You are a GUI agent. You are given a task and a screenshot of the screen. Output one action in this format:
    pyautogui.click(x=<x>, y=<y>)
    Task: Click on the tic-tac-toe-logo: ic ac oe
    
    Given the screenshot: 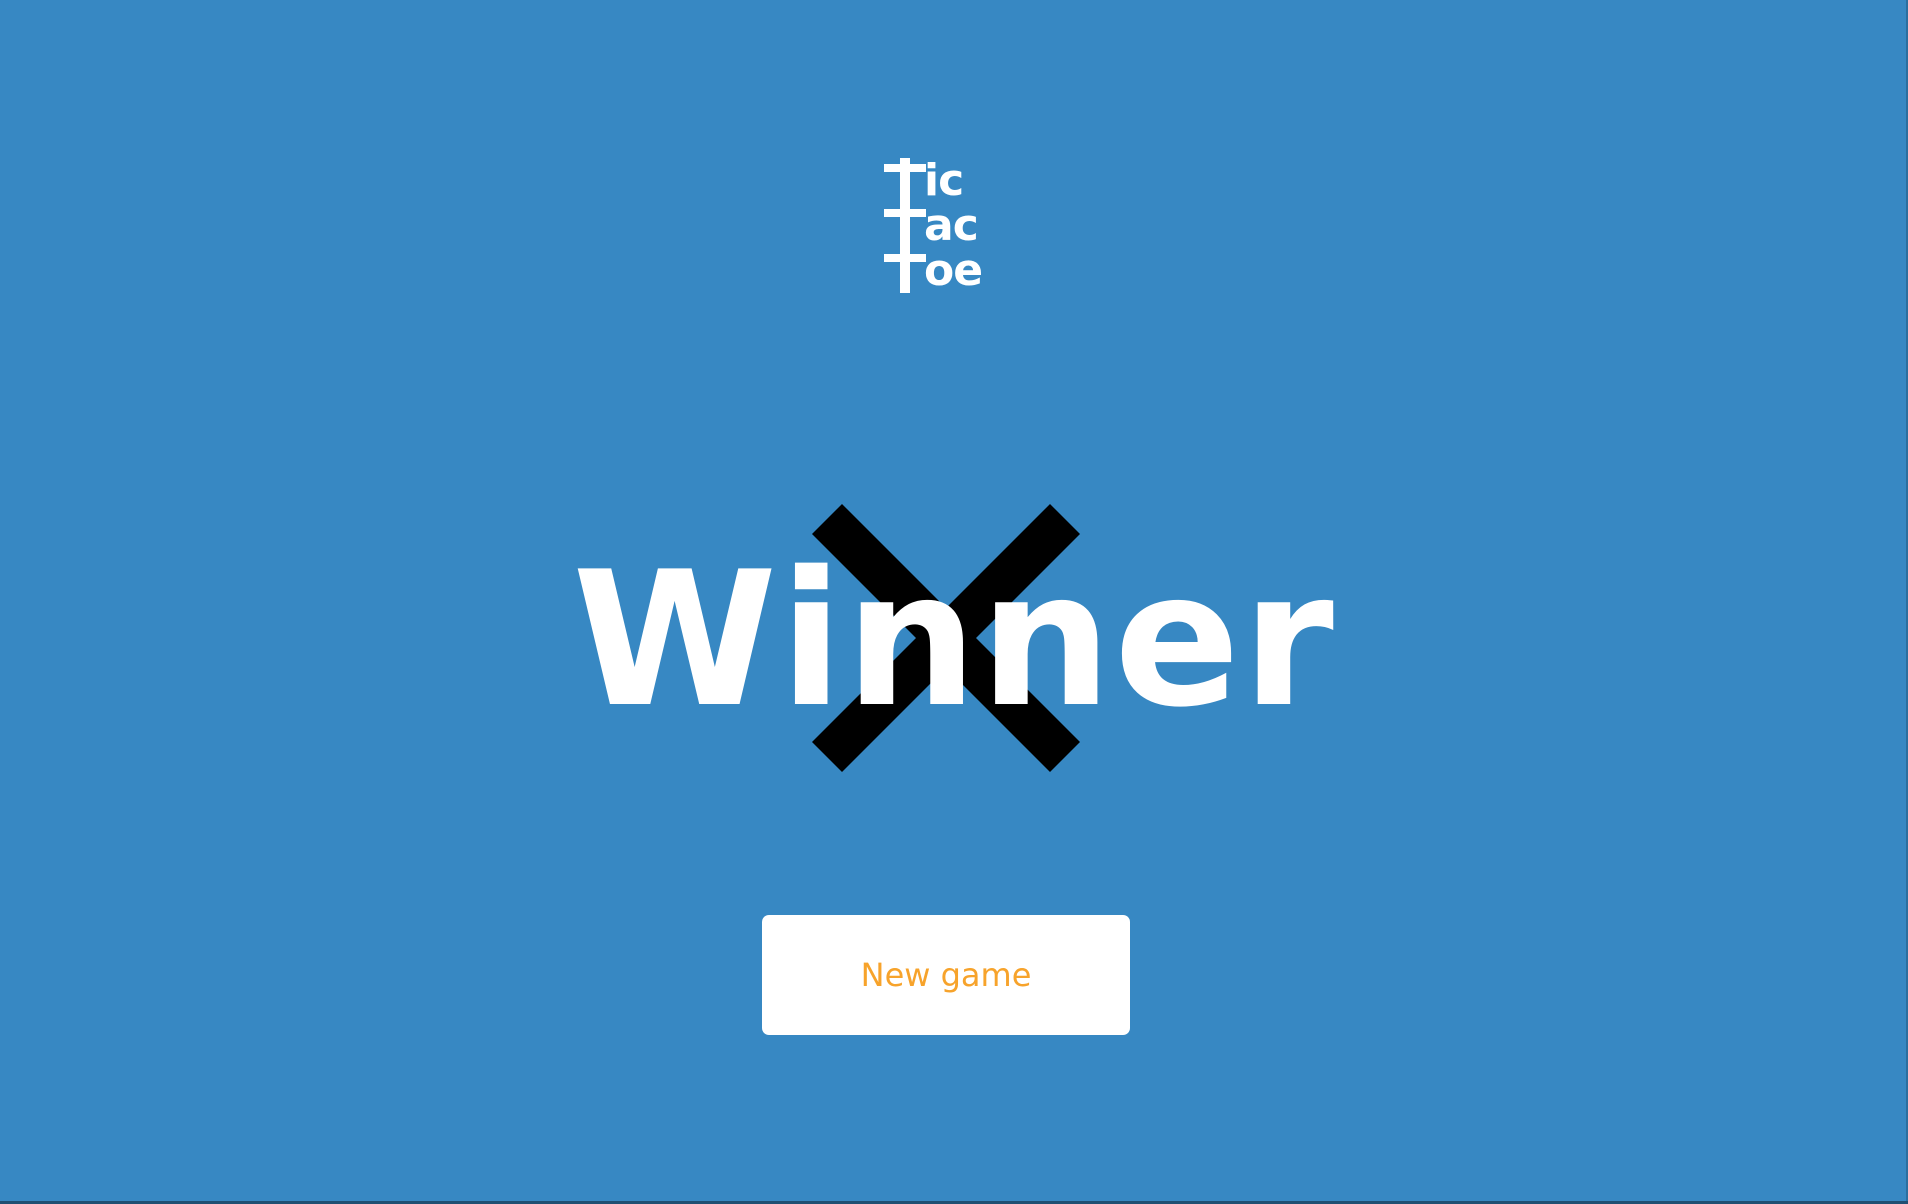 What is the action you would take?
    pyautogui.click(x=946, y=228)
    